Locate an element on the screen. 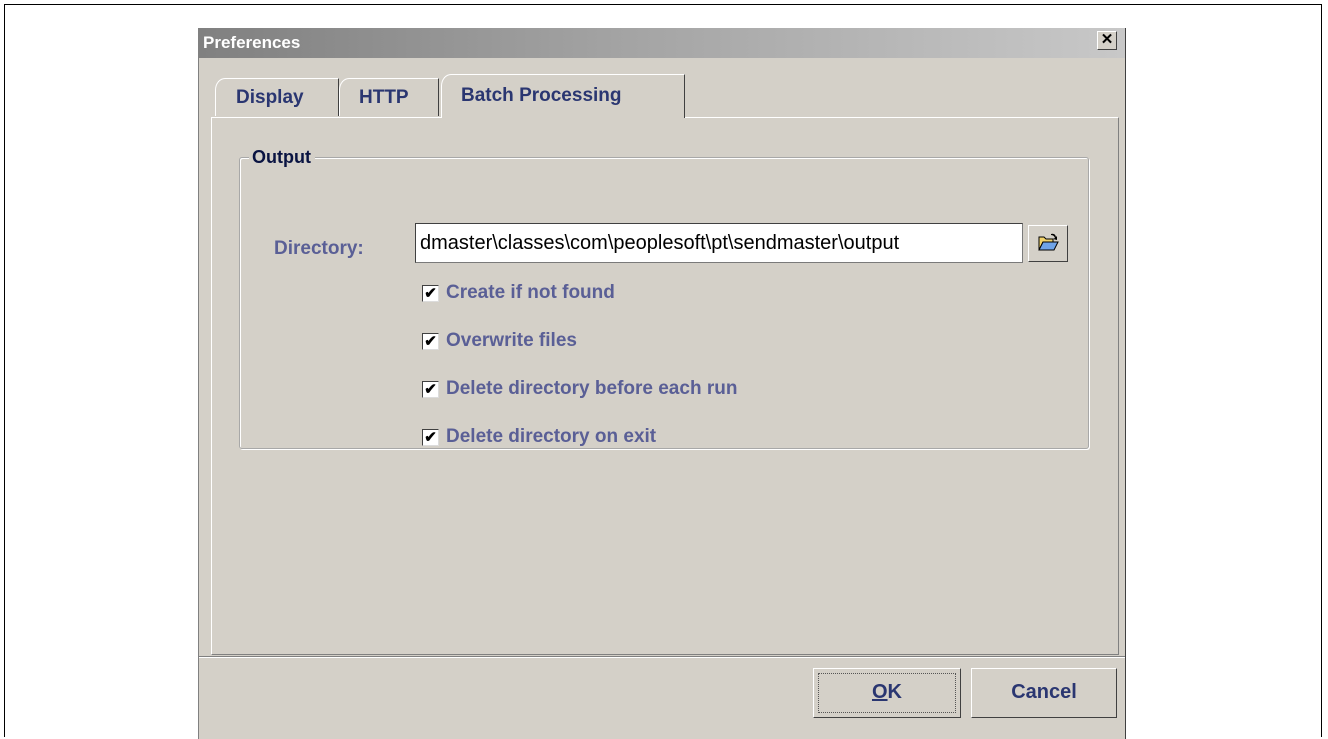 This screenshot has height=739, width=1328. close-button: ✕ is located at coordinates (1107, 40).